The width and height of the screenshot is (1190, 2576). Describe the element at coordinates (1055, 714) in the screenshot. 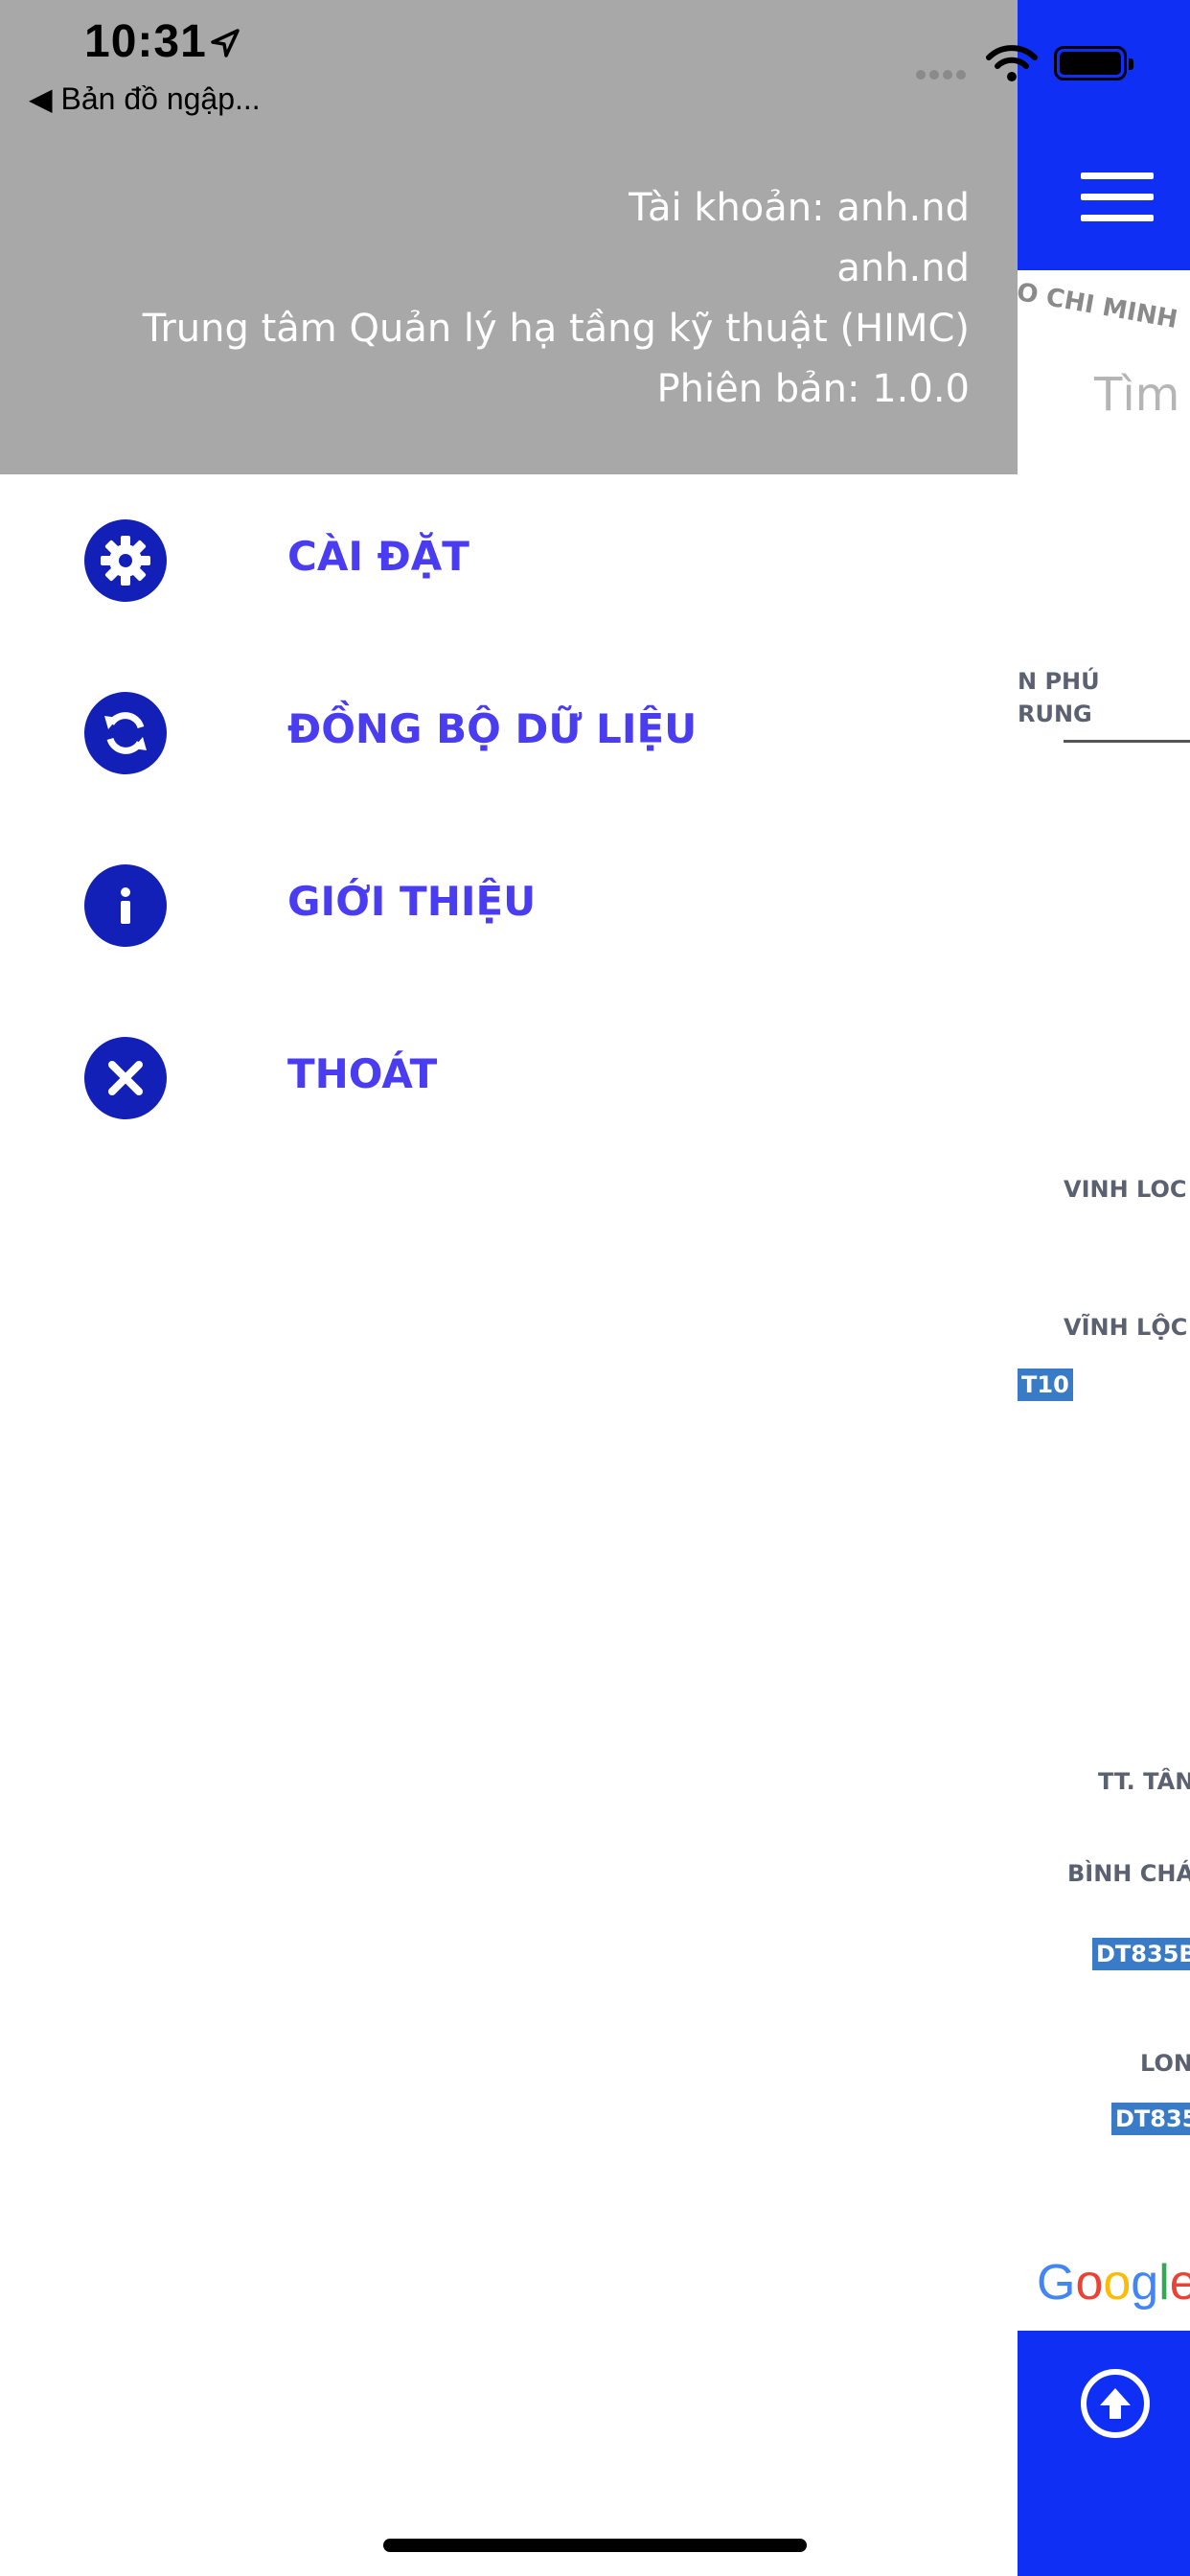

I see `map-label: RUNG` at that location.